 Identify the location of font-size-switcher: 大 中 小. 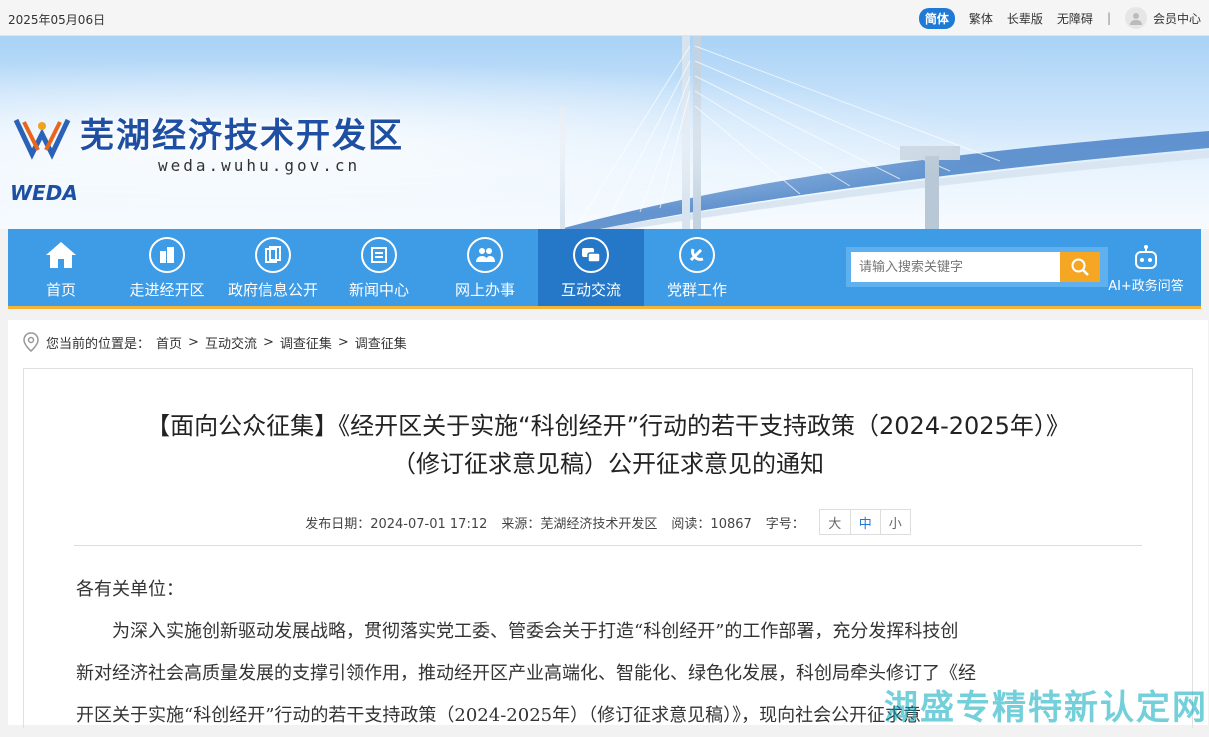
(864, 522).